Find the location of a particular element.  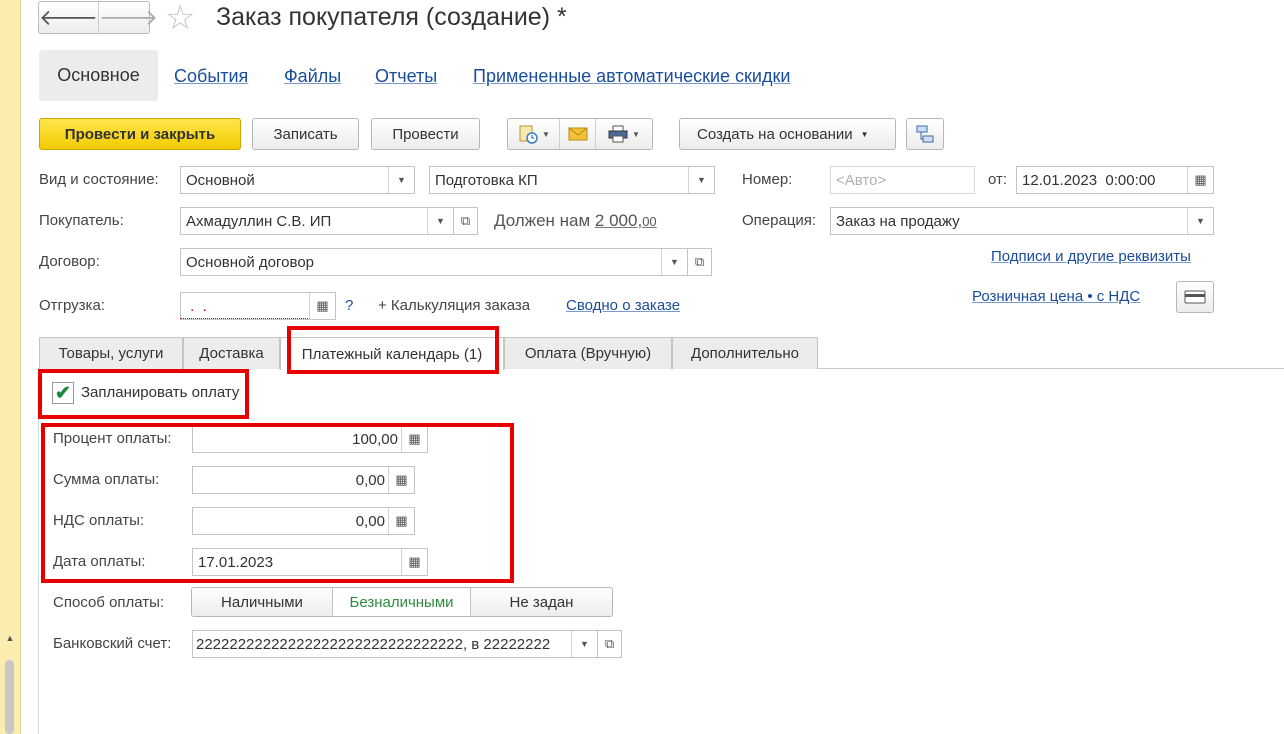

signatures-link: Подписи и другие реквизиты is located at coordinates (1091, 256).